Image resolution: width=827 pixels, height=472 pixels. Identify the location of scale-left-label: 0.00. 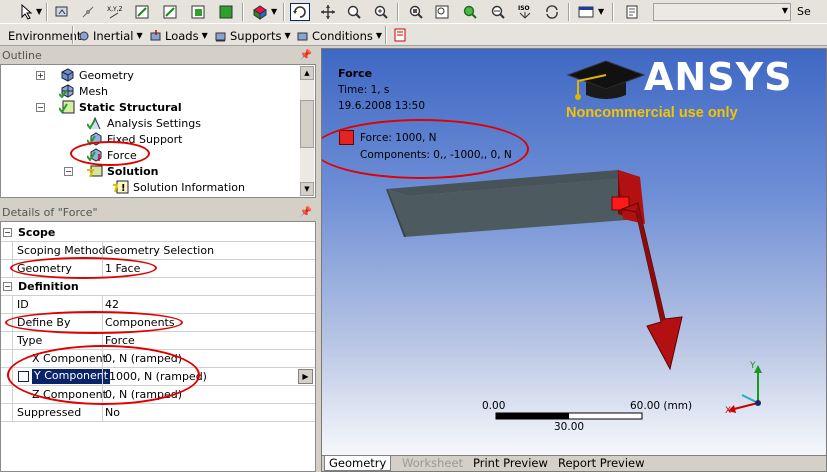
(494, 406).